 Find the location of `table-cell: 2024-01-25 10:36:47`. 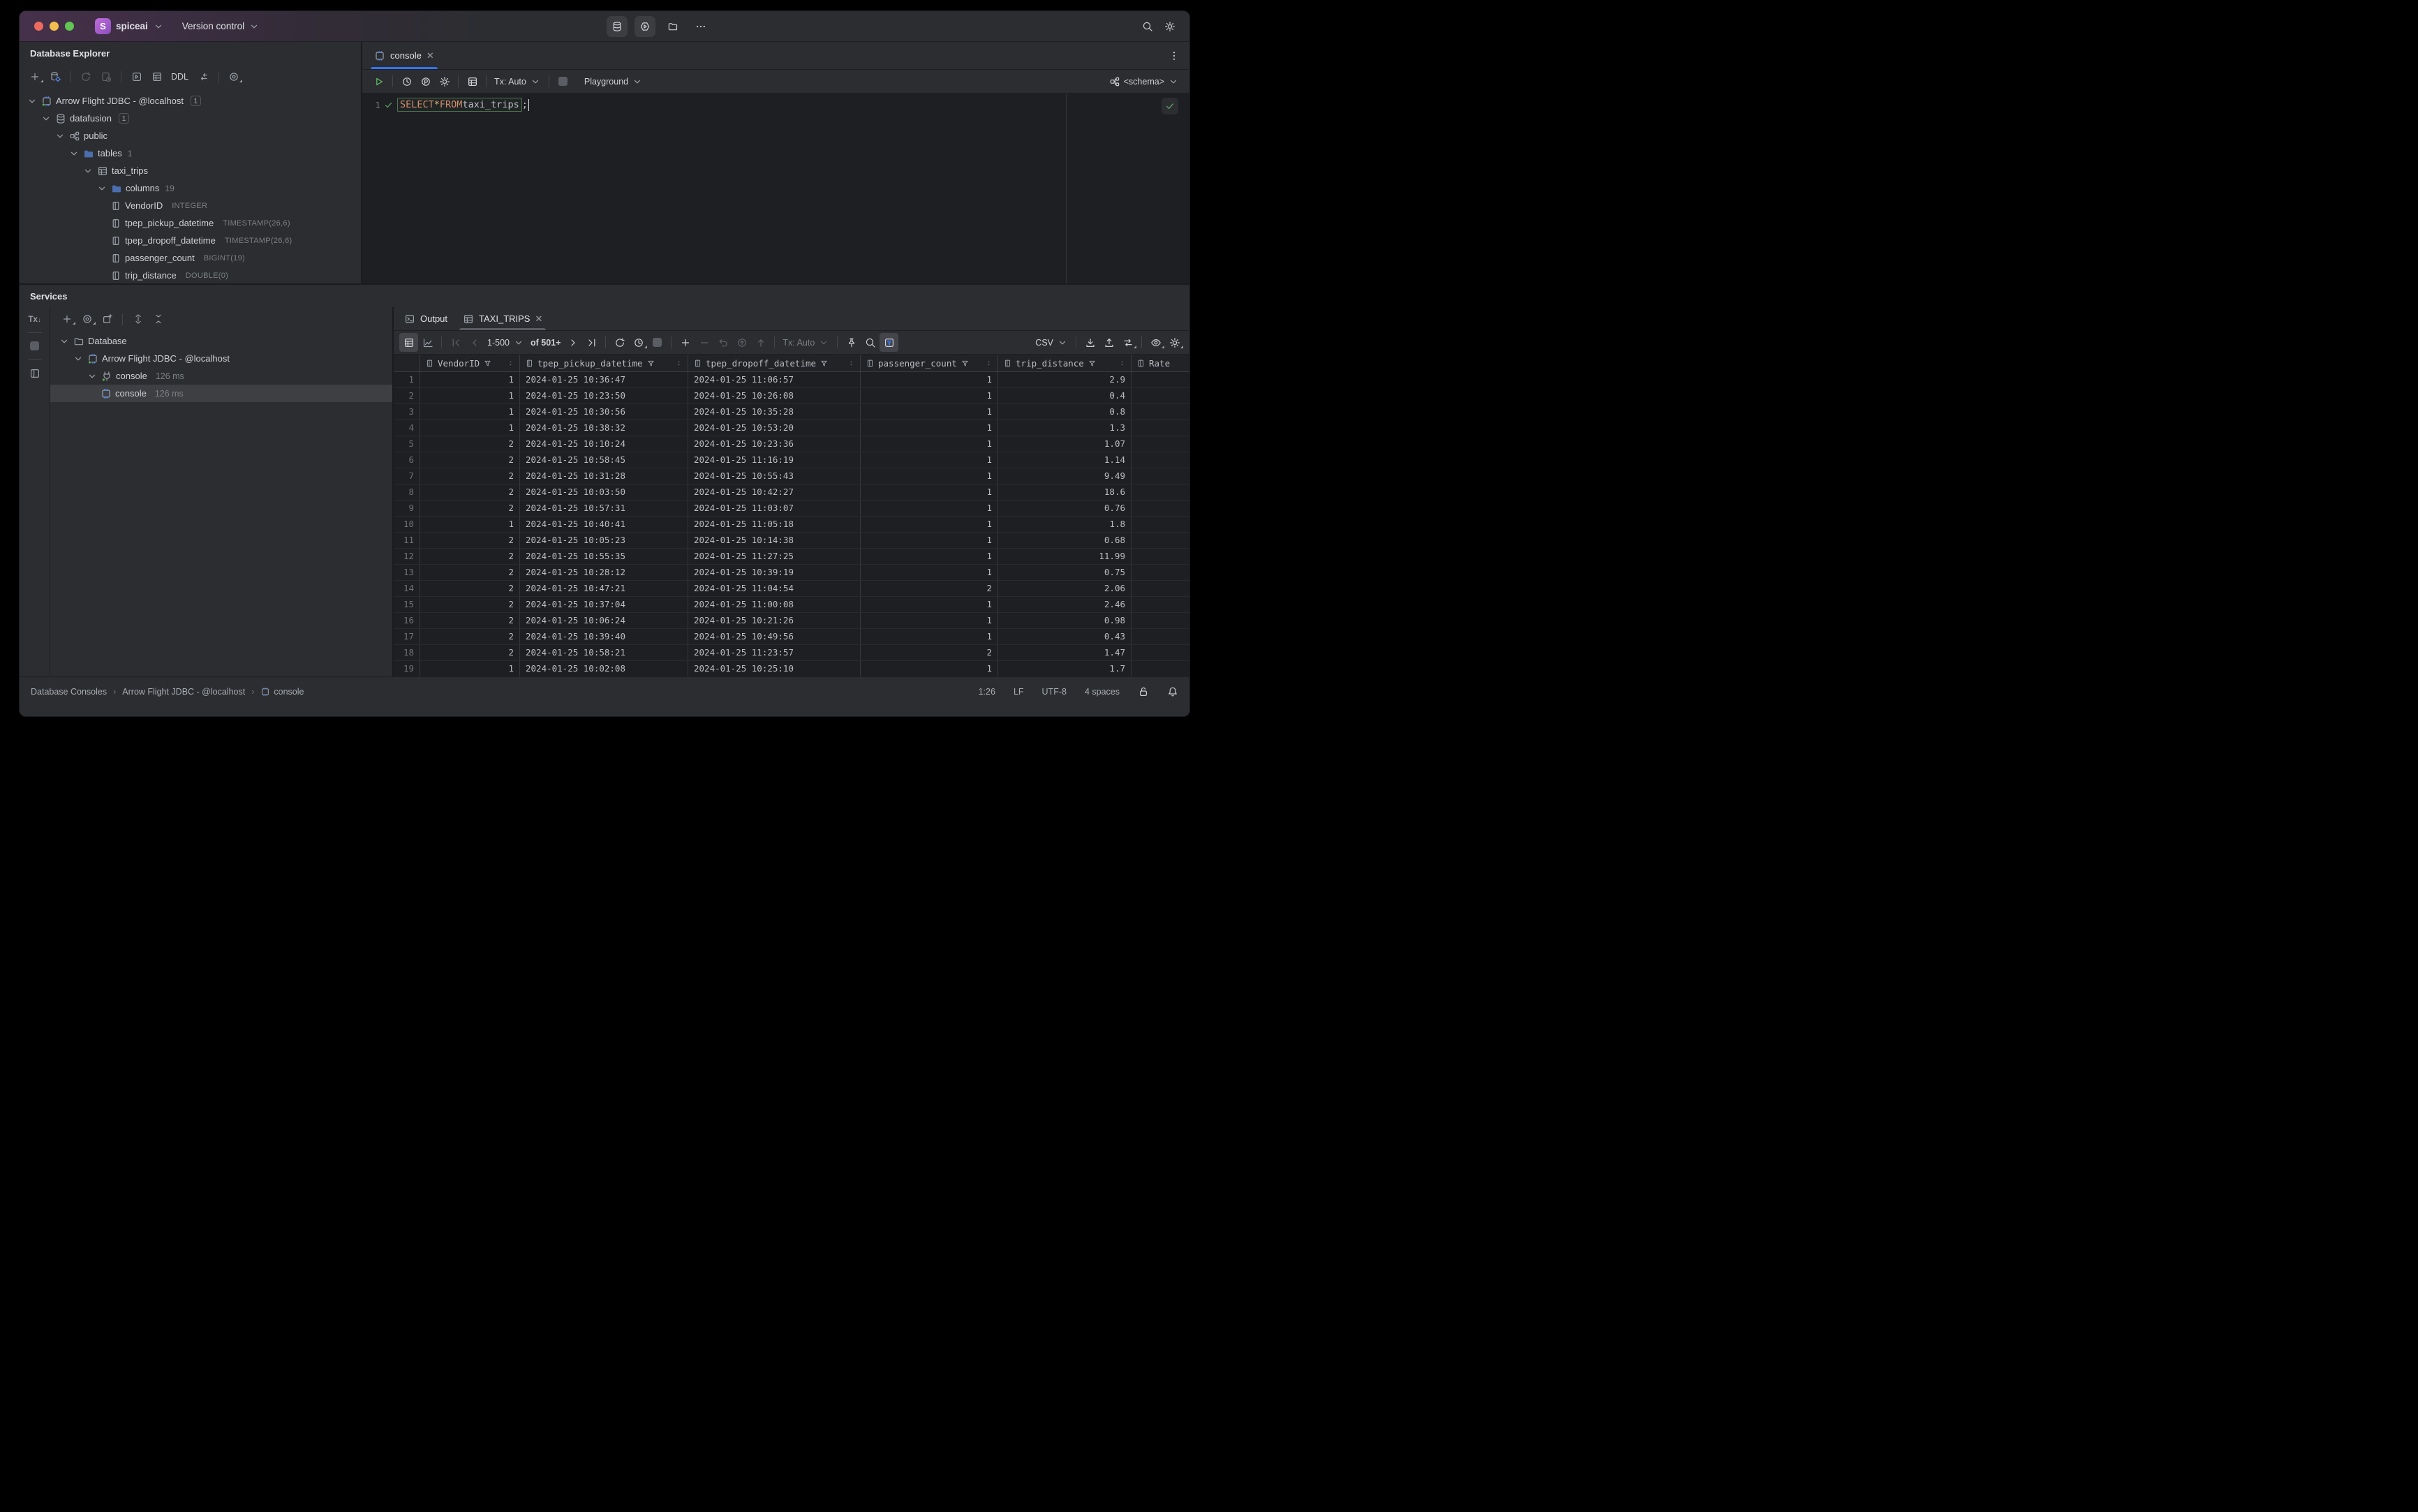

table-cell: 2024-01-25 10:36:47 is located at coordinates (604, 379).